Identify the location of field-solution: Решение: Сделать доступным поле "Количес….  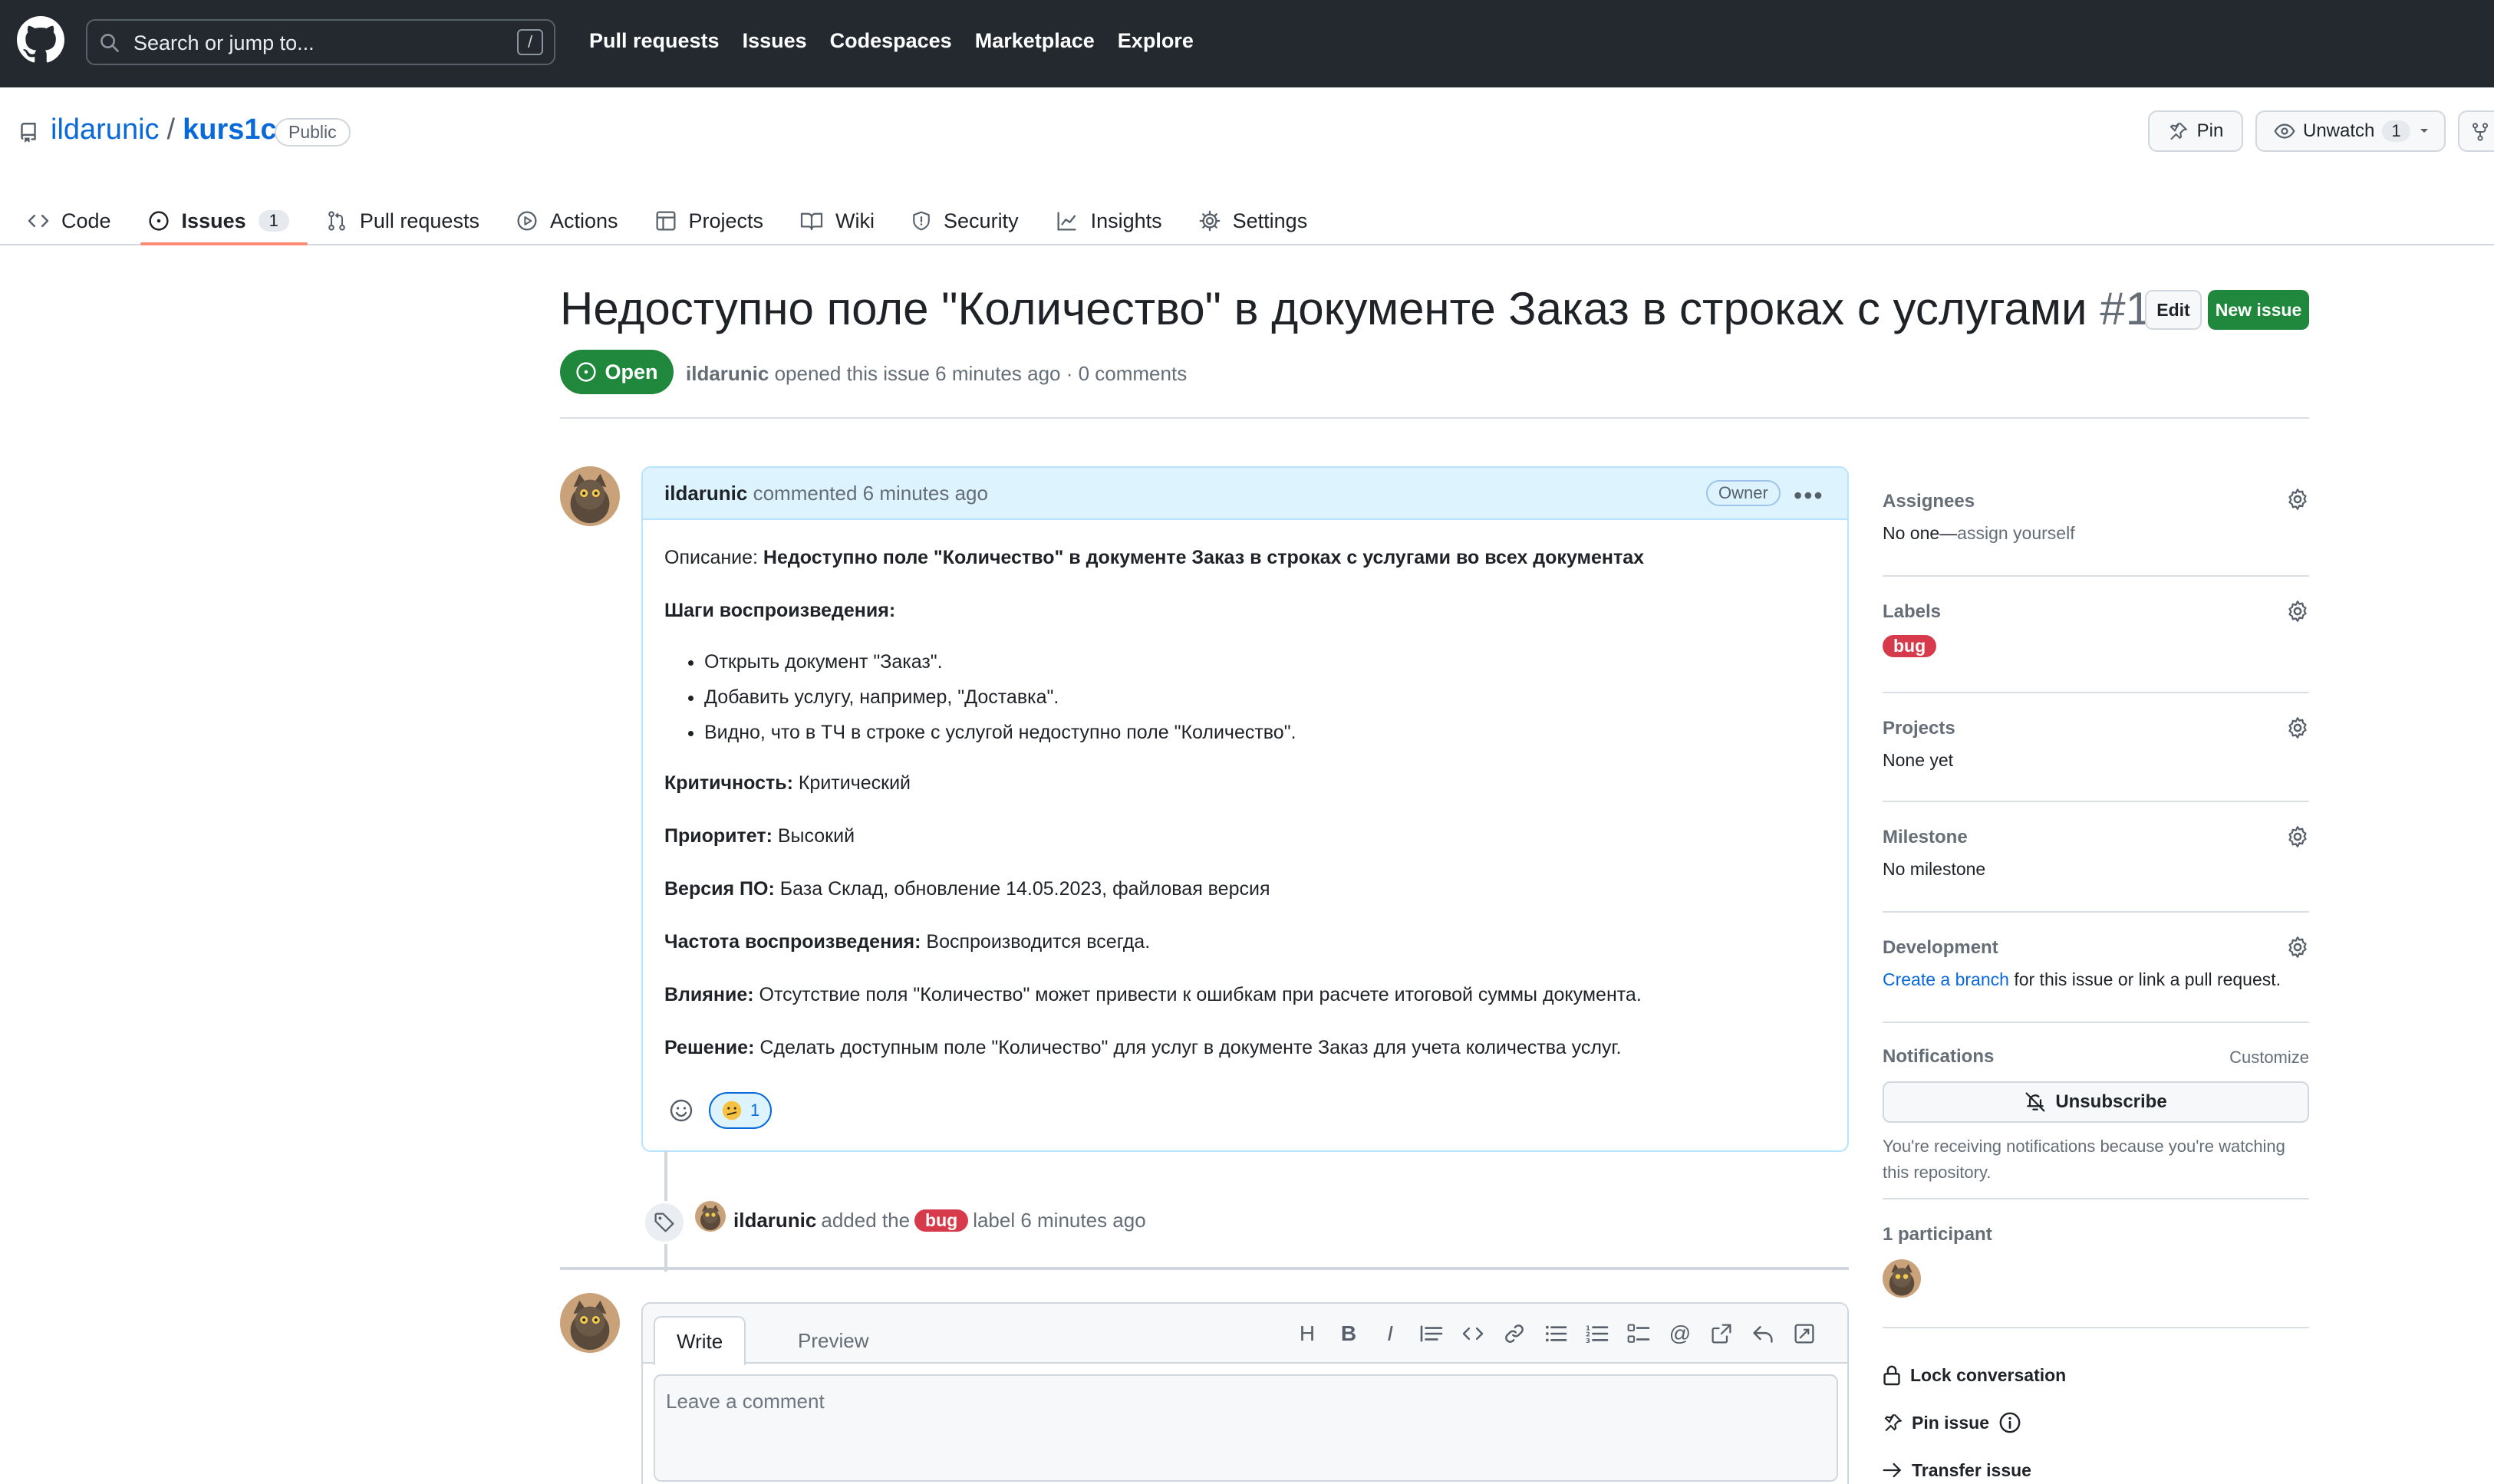
(1245, 1048).